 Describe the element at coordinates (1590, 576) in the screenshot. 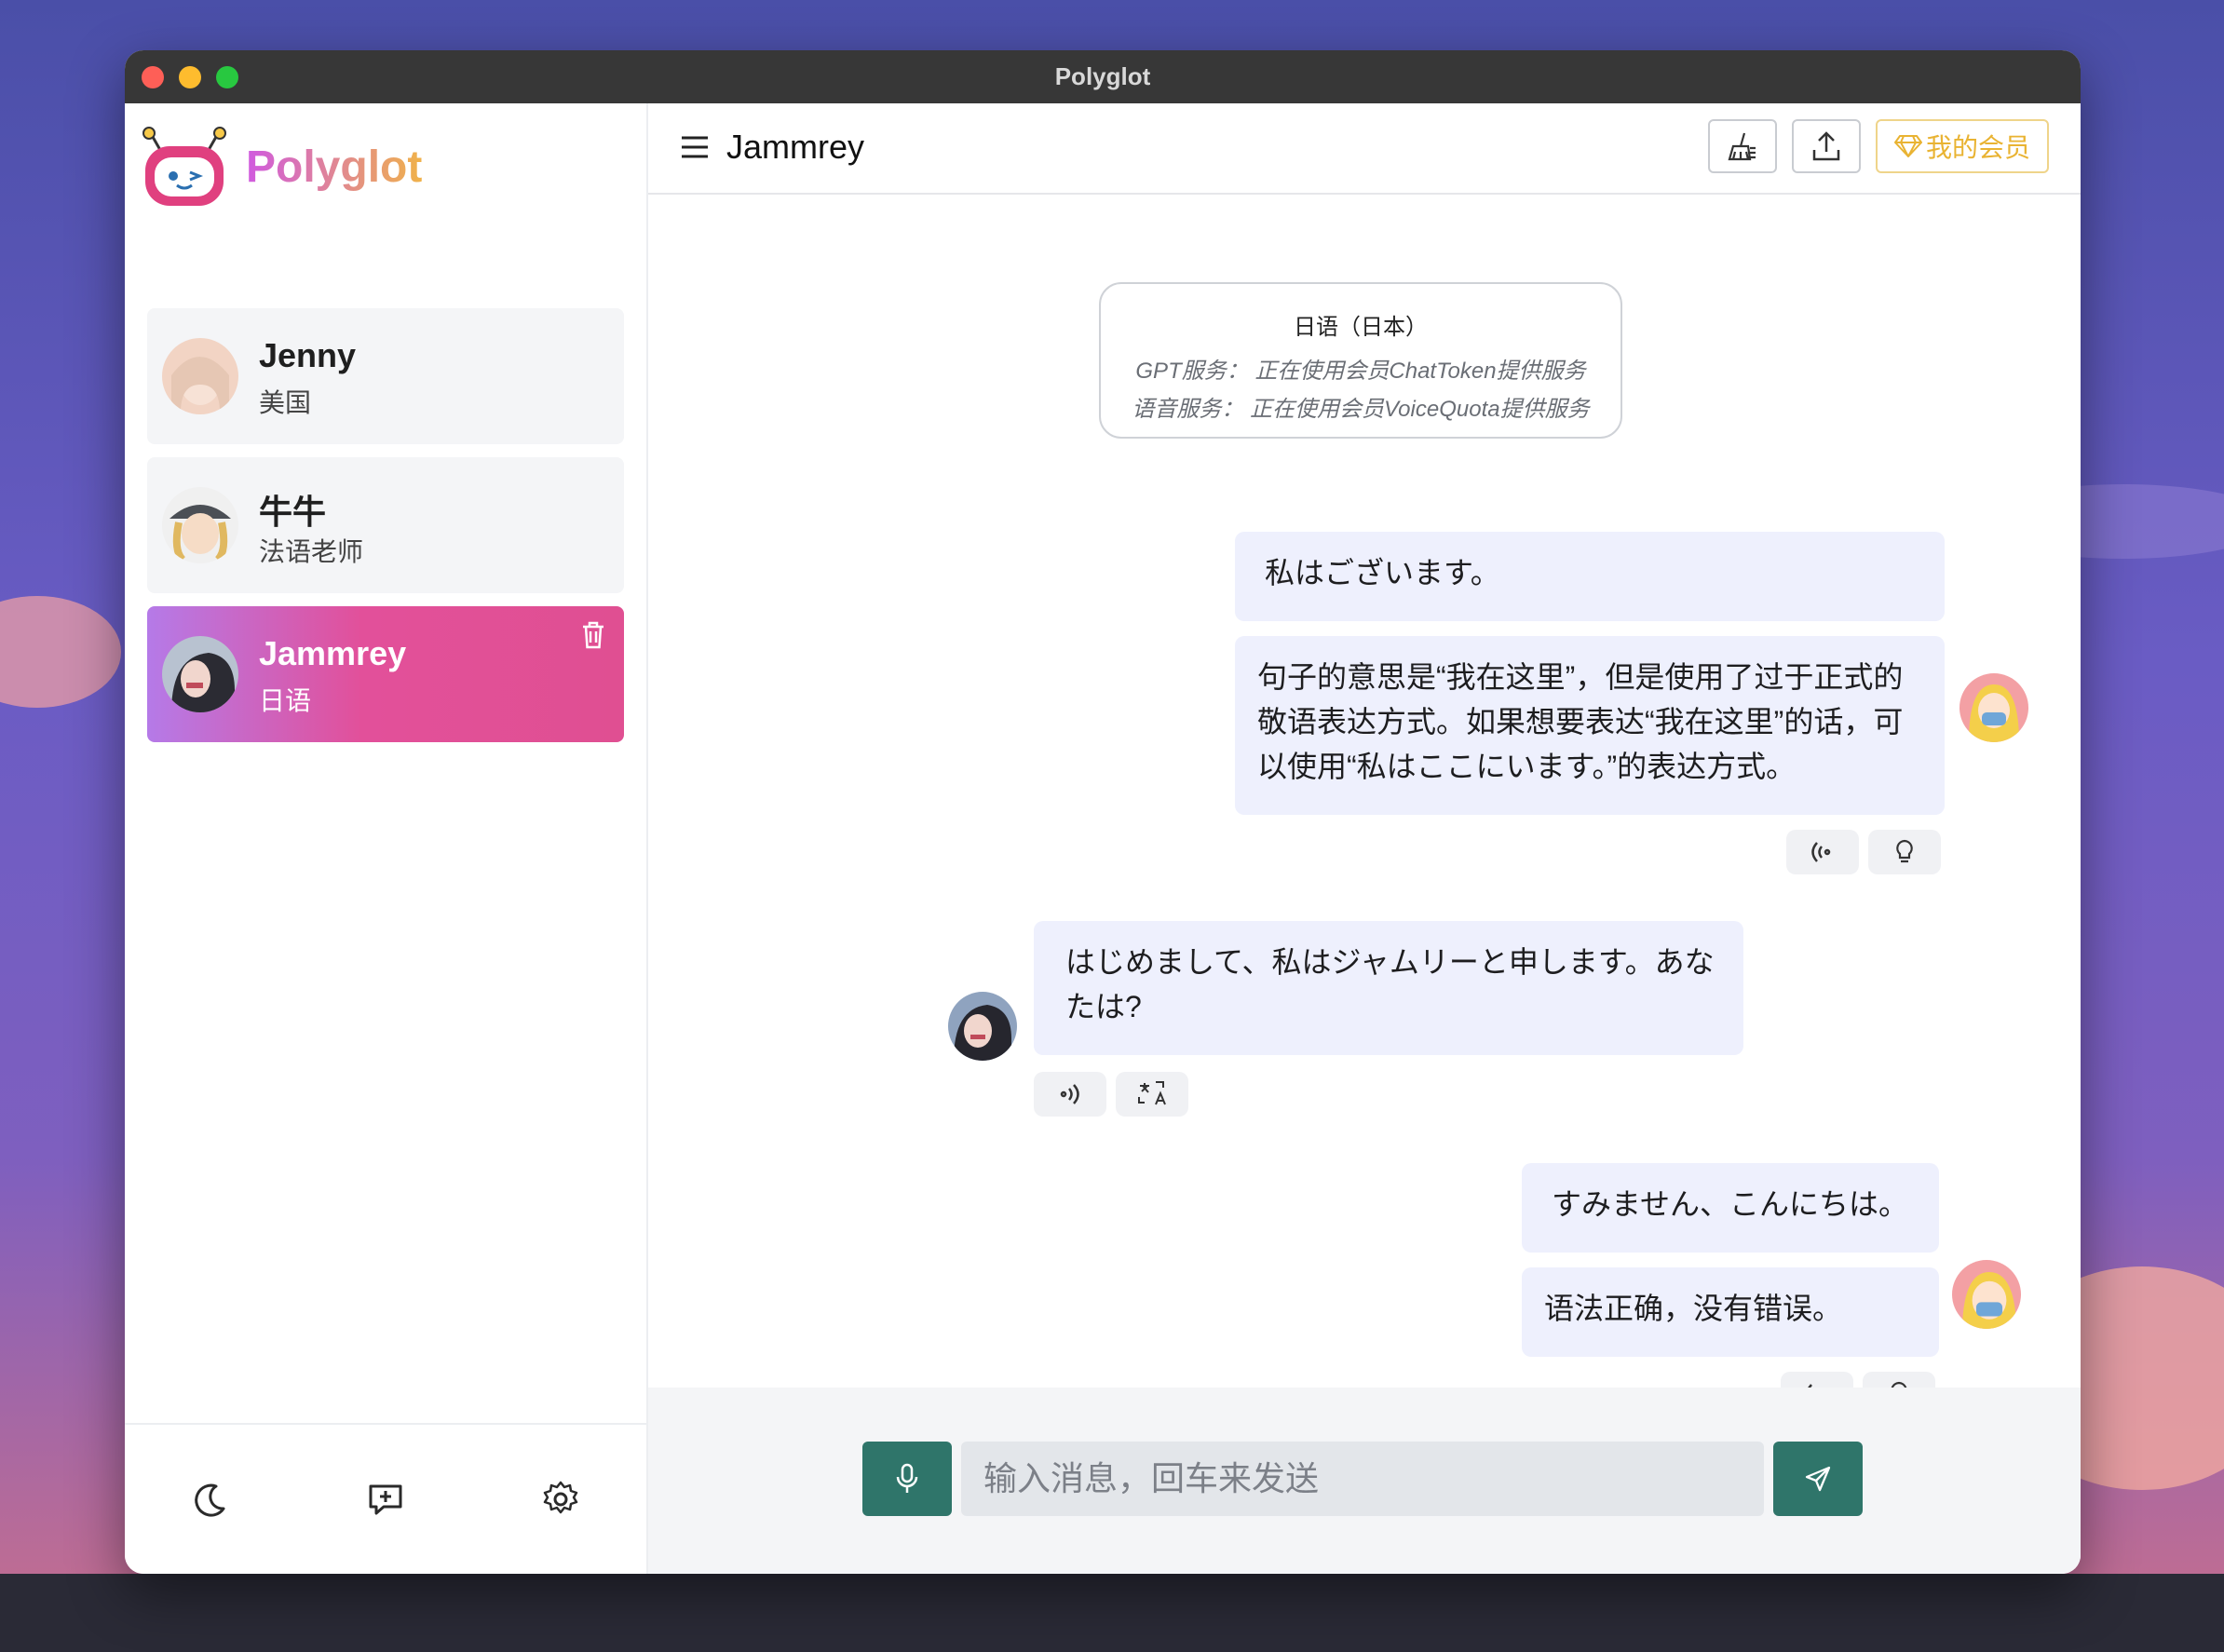

I see `user-message-bubble: 私はございます。` at that location.